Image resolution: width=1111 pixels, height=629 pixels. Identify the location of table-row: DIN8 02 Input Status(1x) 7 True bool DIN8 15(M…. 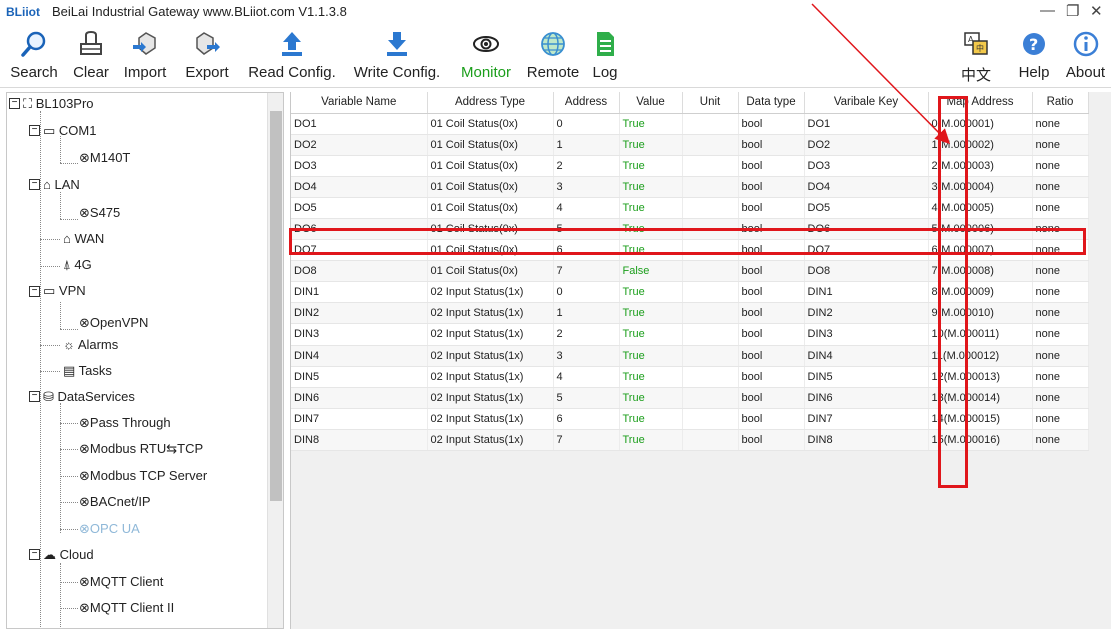
(690, 440).